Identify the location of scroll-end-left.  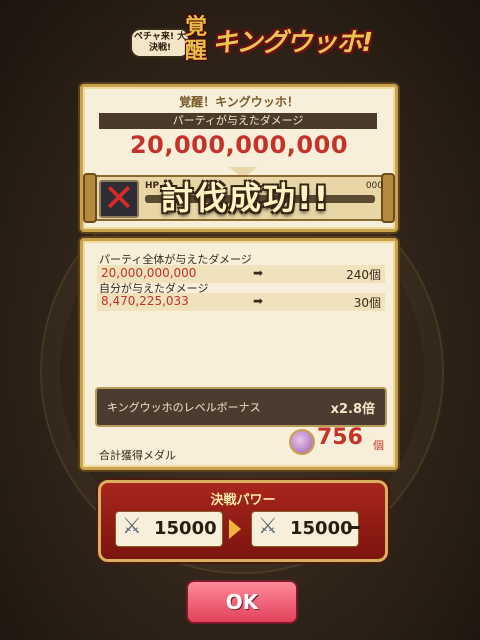
(90, 198).